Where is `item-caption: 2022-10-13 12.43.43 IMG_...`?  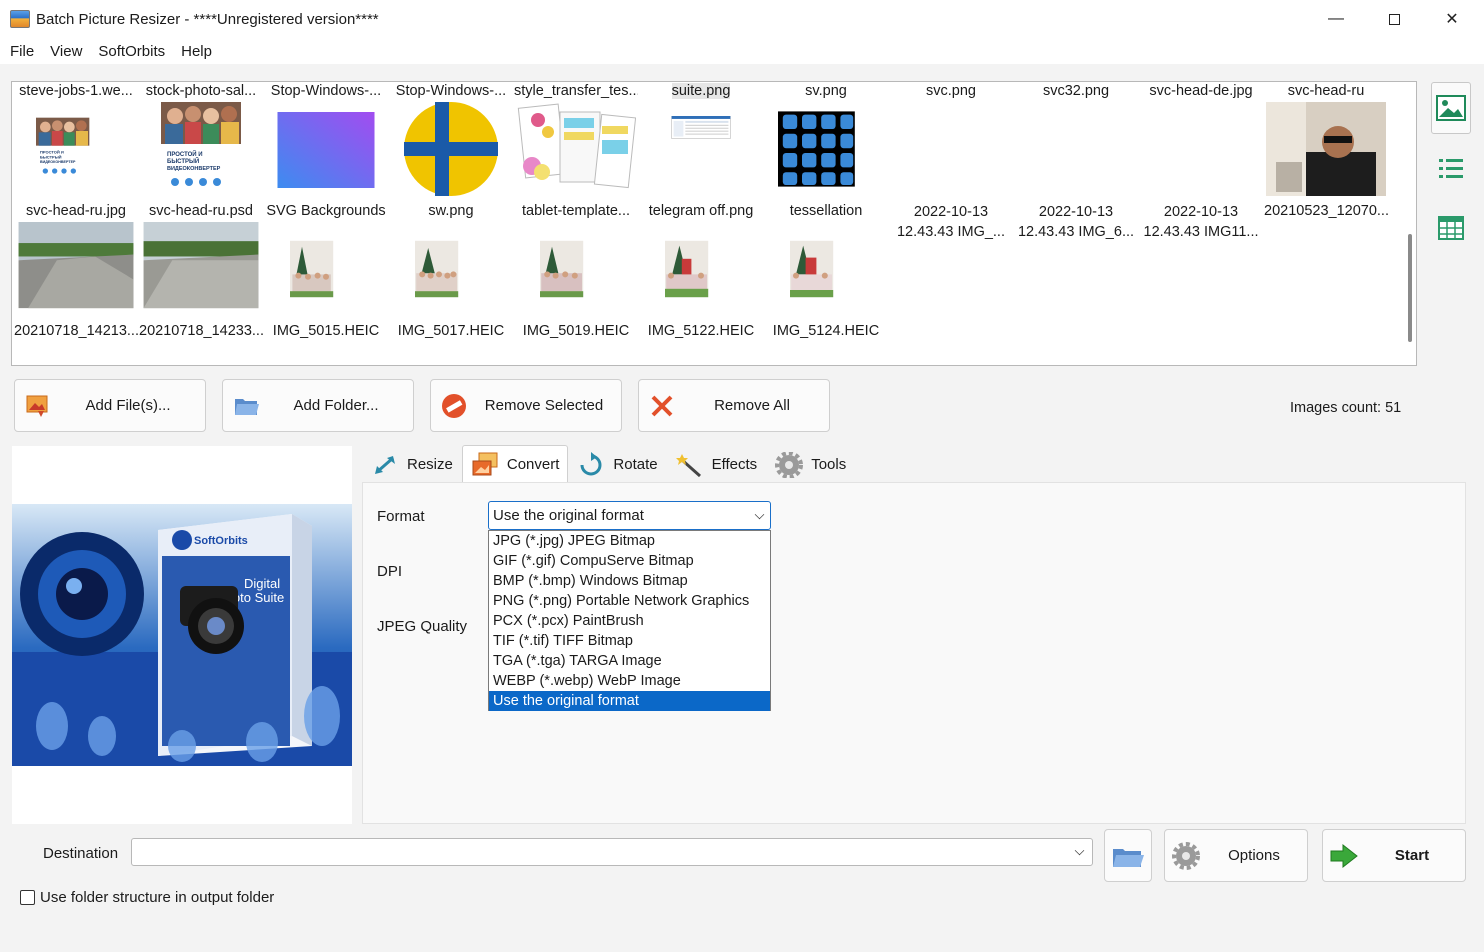 item-caption: 2022-10-13 12.43.43 IMG_... is located at coordinates (950, 222).